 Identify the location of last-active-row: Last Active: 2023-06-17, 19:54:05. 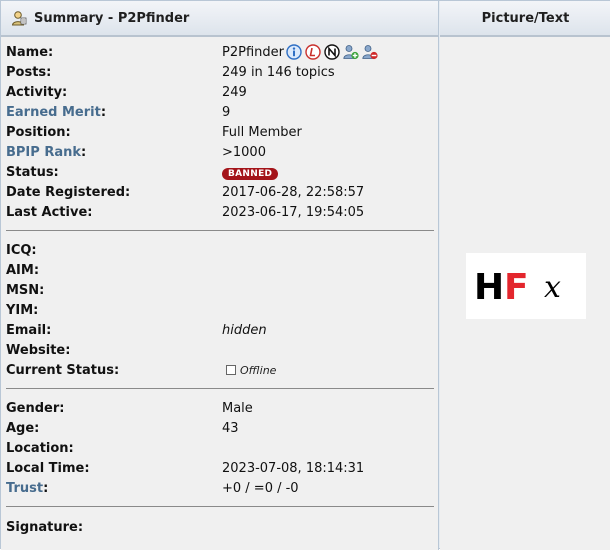
(220, 215).